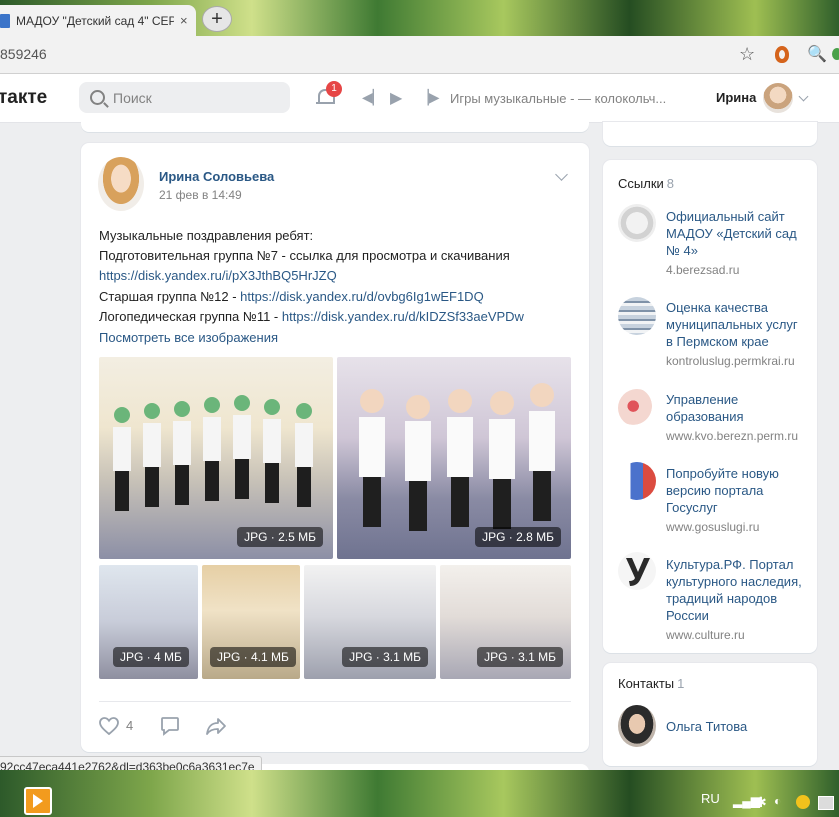 This screenshot has height=817, width=839. What do you see at coordinates (170, 726) in the screenshot?
I see `comment-icon` at bounding box center [170, 726].